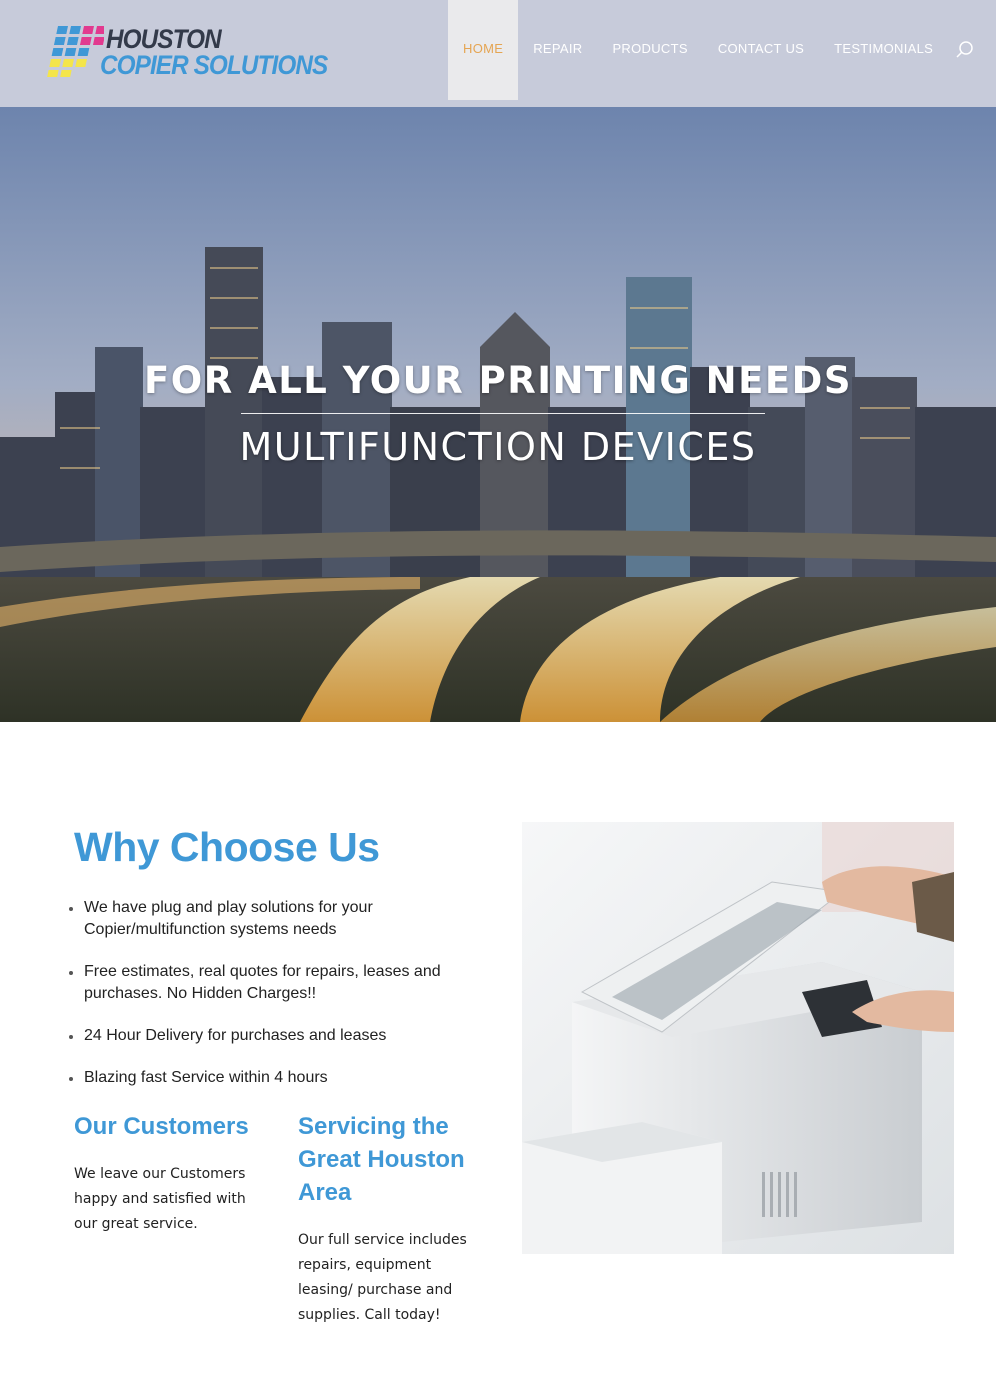 The height and width of the screenshot is (1392, 996). What do you see at coordinates (503, 413) in the screenshot?
I see `hero-divider` at bounding box center [503, 413].